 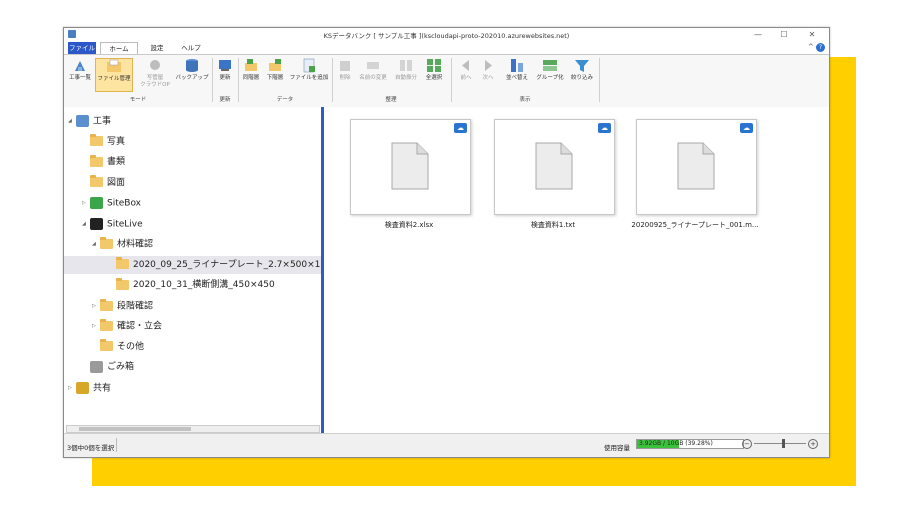 What do you see at coordinates (112, 224) in the screenshot?
I see `tree-item: ◢ SiteLive` at bounding box center [112, 224].